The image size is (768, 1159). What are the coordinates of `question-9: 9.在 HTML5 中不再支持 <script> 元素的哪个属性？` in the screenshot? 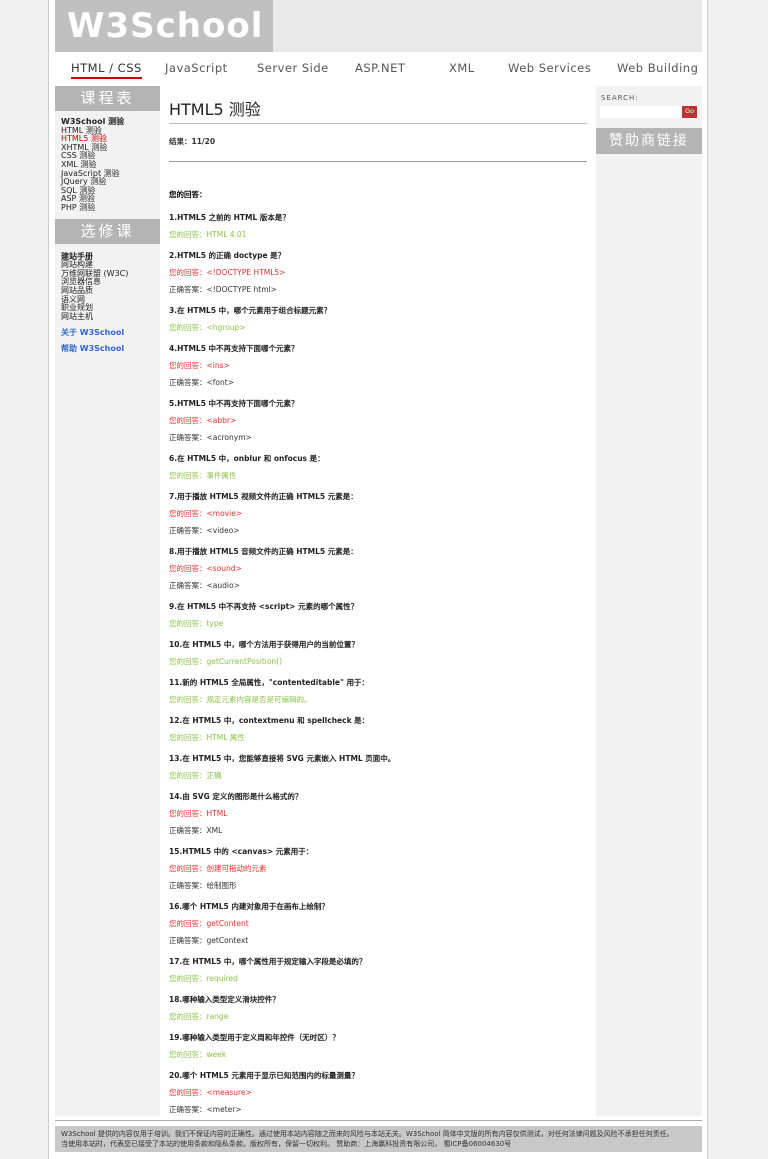 It's located at (264, 606).